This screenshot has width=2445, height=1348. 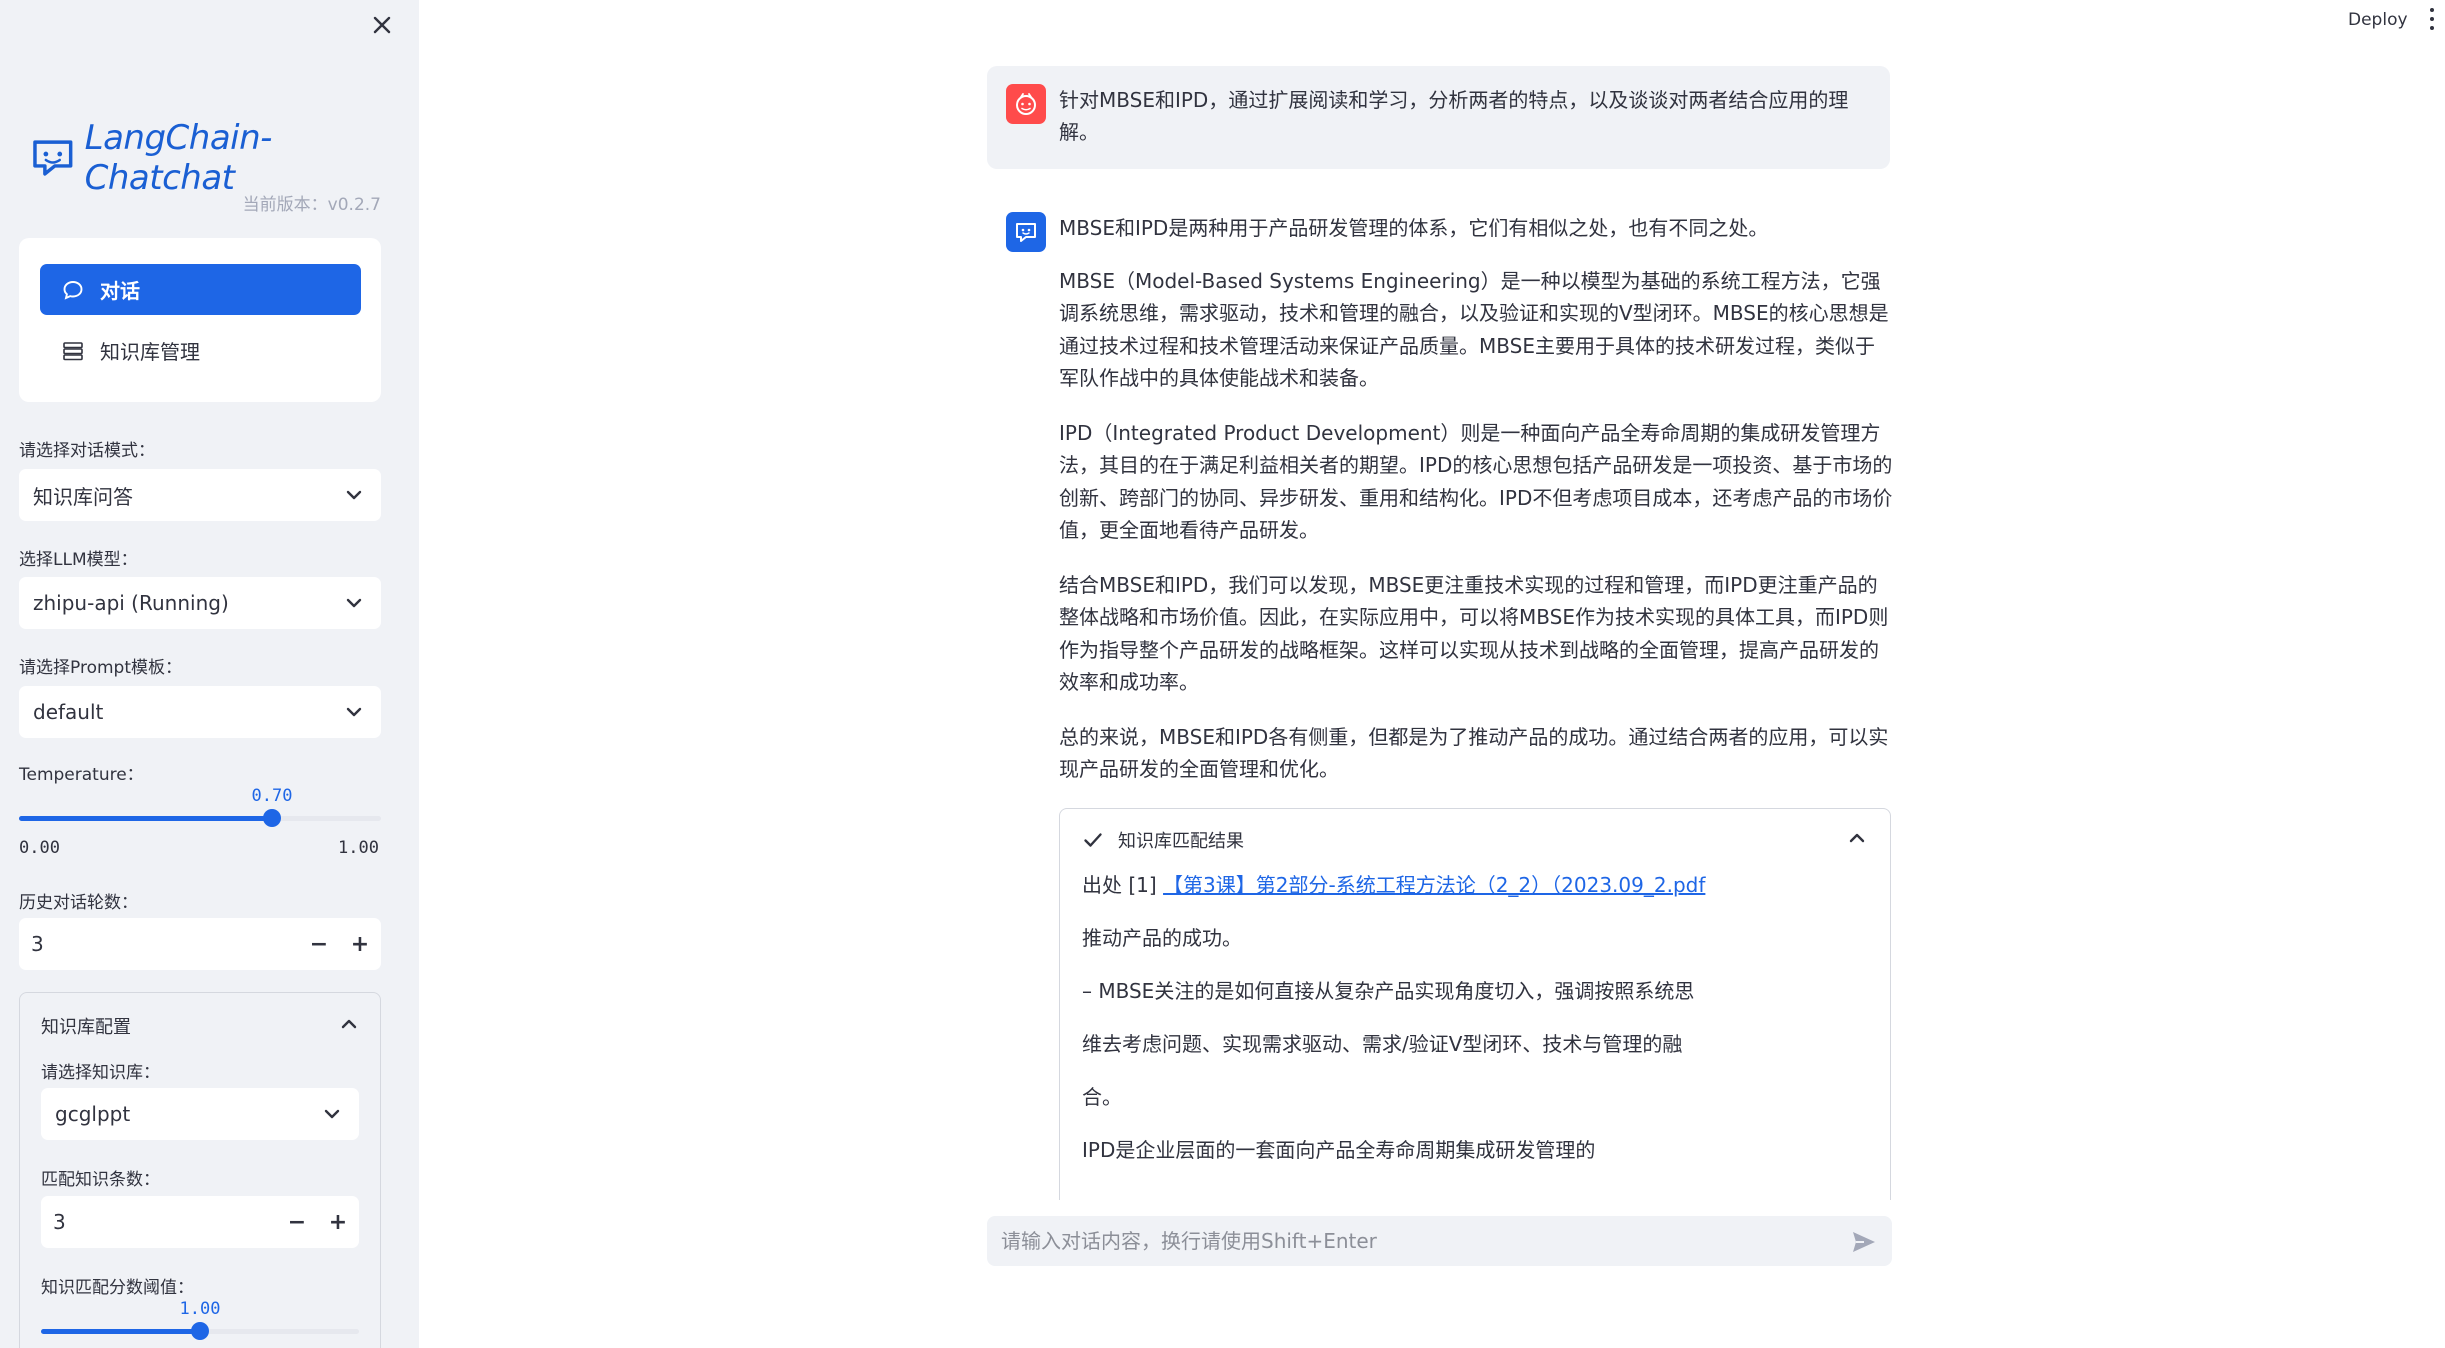 What do you see at coordinates (1388, 991) in the screenshot?
I see `kb-result-line: – MBSE关注的是如何直接从复杂产品实现角度切入，强调按照系统思` at bounding box center [1388, 991].